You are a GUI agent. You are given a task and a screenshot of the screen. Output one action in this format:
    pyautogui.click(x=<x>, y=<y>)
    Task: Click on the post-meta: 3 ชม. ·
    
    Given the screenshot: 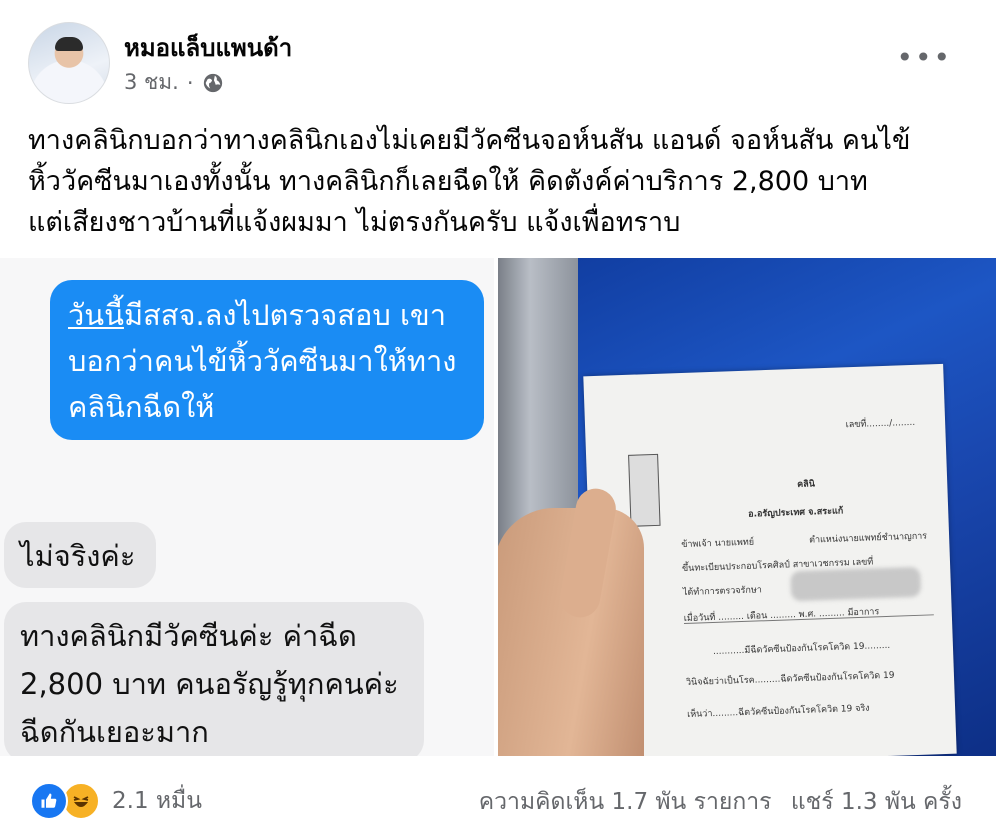 What is the action you would take?
    pyautogui.click(x=174, y=82)
    